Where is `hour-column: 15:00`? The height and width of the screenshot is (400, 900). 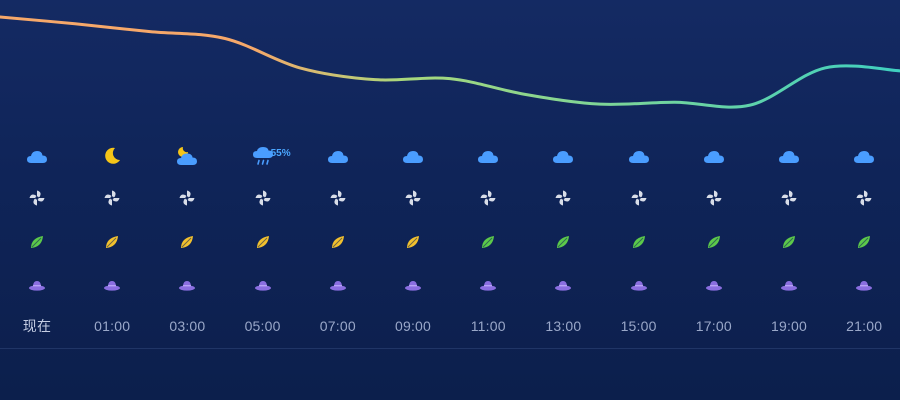
hour-column: 15:00 is located at coordinates (639, 240).